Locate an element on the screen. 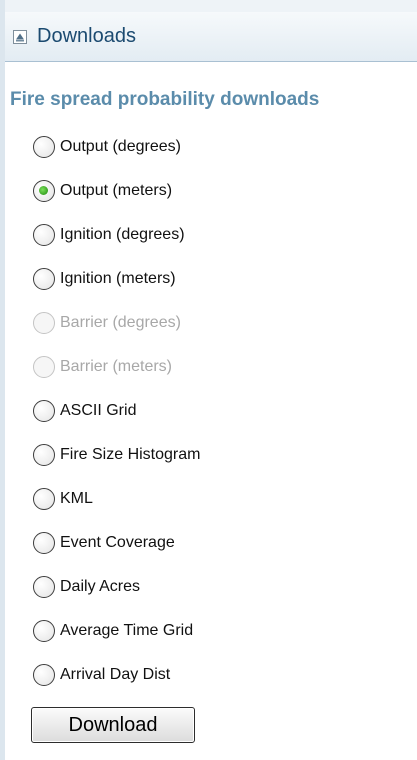 The height and width of the screenshot is (760, 417). option-daily-acres: Daily Acres is located at coordinates (116, 587).